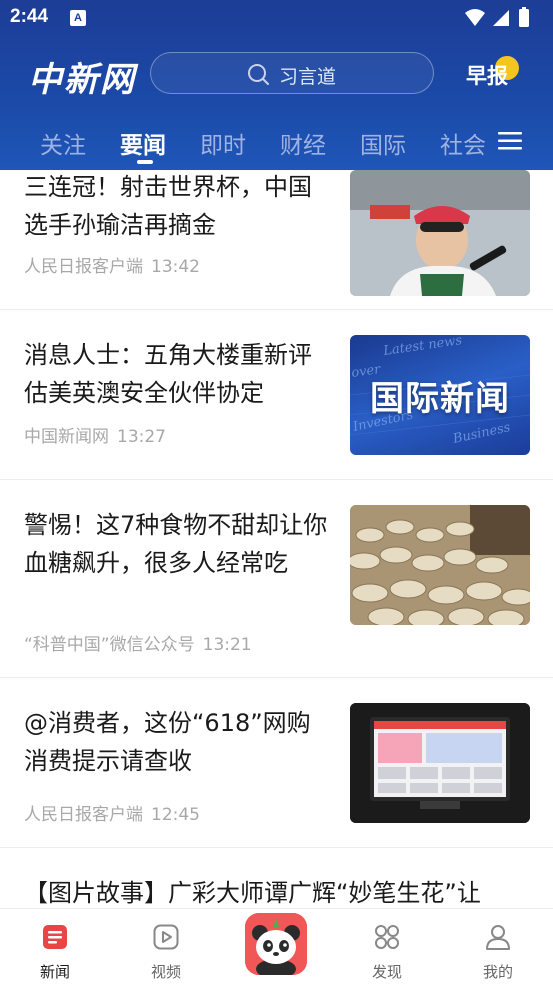 This screenshot has height=984, width=553. What do you see at coordinates (276, 19) in the screenshot?
I see `status-bar: 2:44 A` at bounding box center [276, 19].